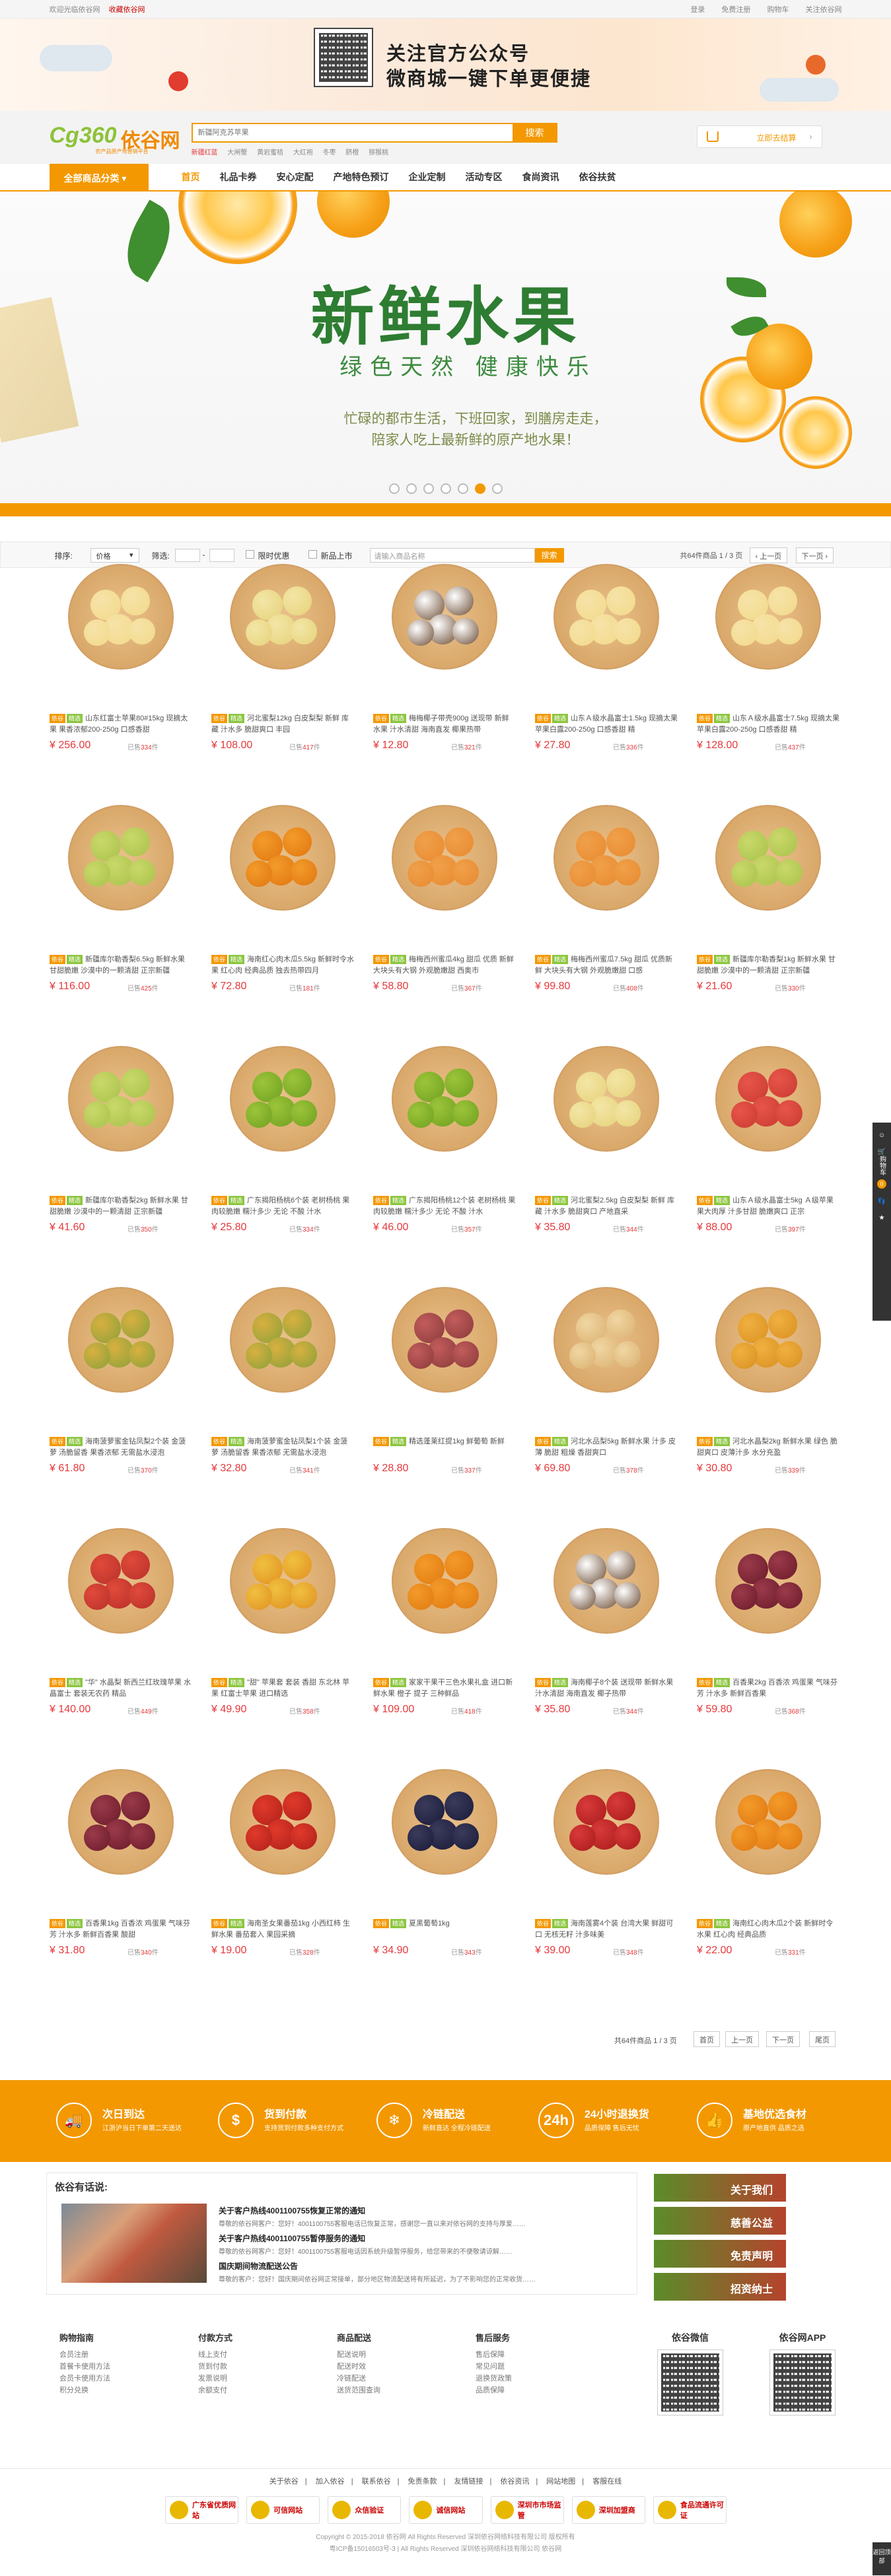 This screenshot has width=891, height=2576. What do you see at coordinates (540, 177) in the screenshot?
I see `nav-food-news: 食尚资讯` at bounding box center [540, 177].